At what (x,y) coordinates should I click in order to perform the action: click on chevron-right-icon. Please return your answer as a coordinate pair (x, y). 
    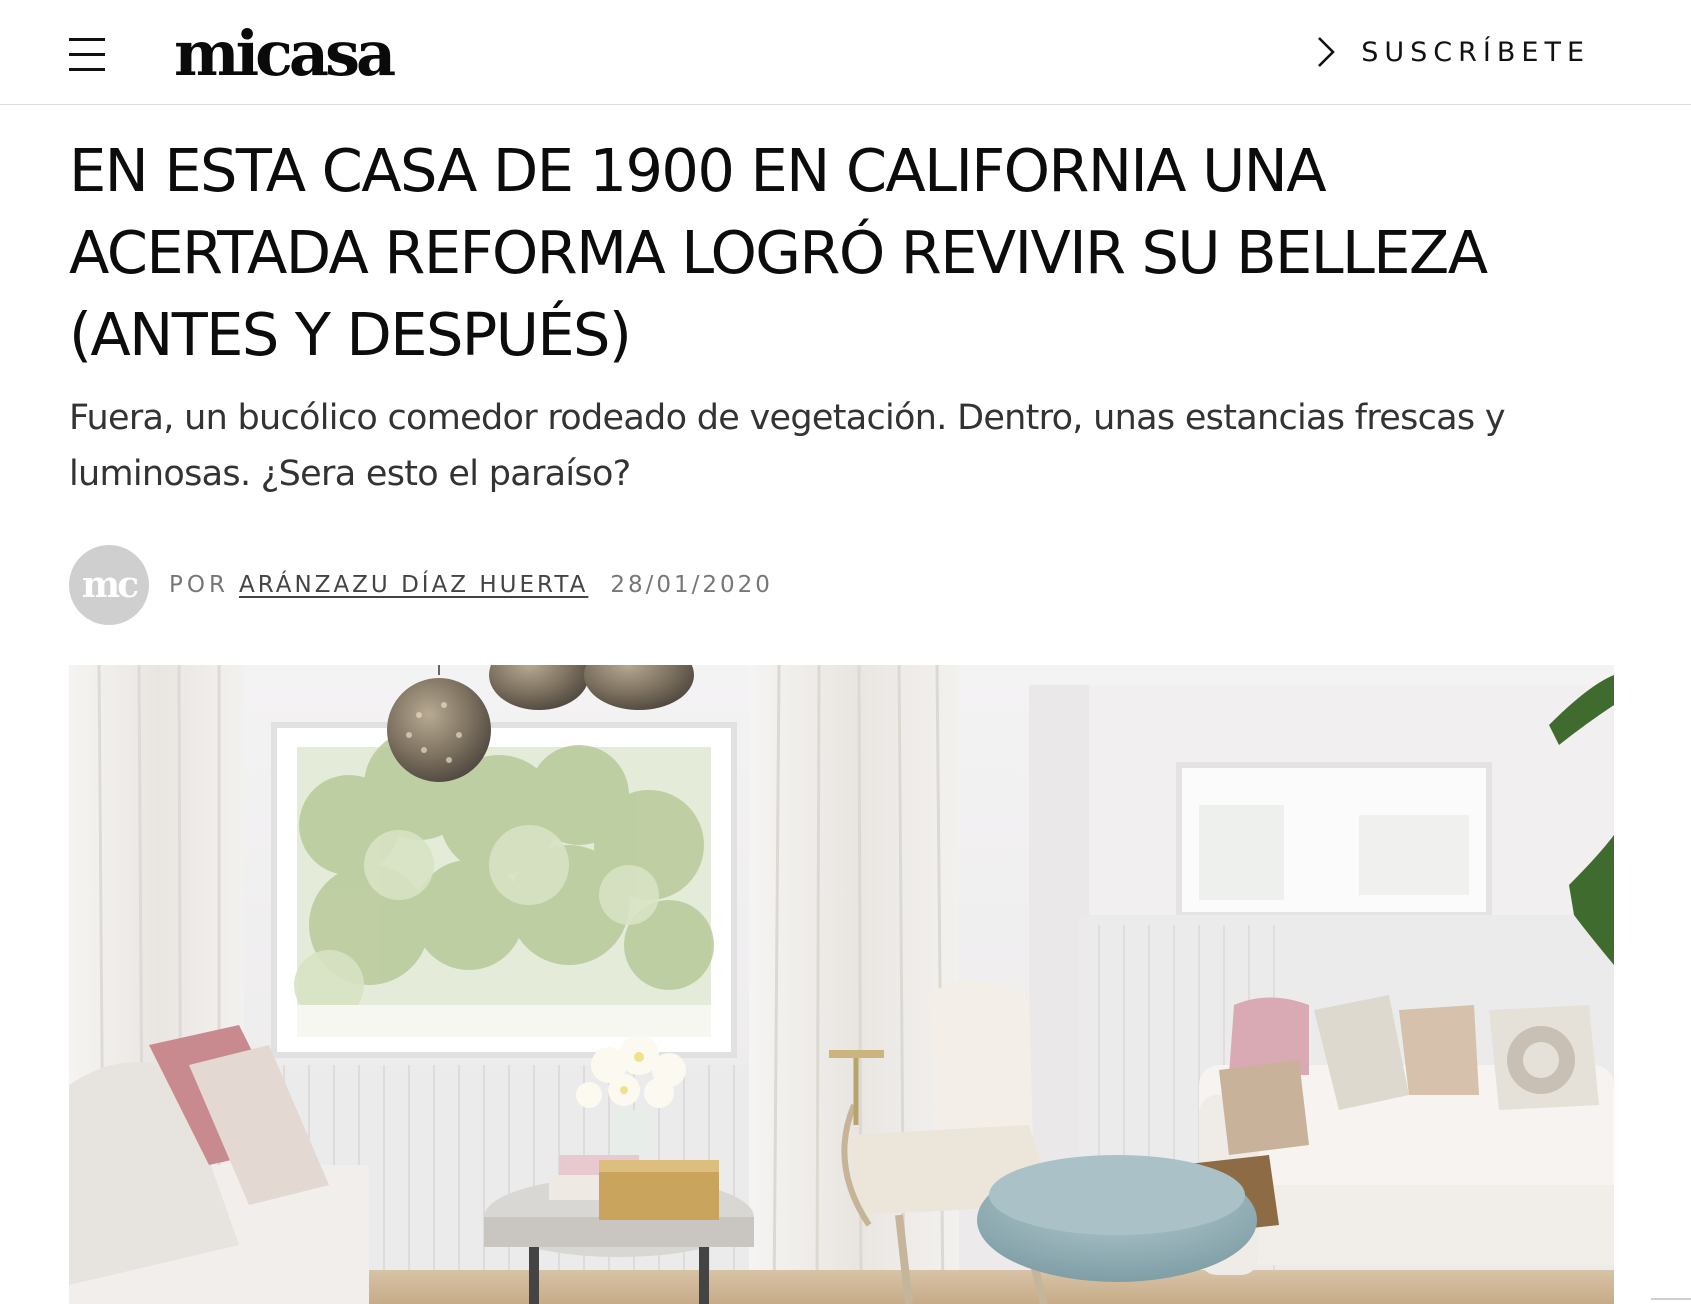
    Looking at the image, I should click on (1327, 52).